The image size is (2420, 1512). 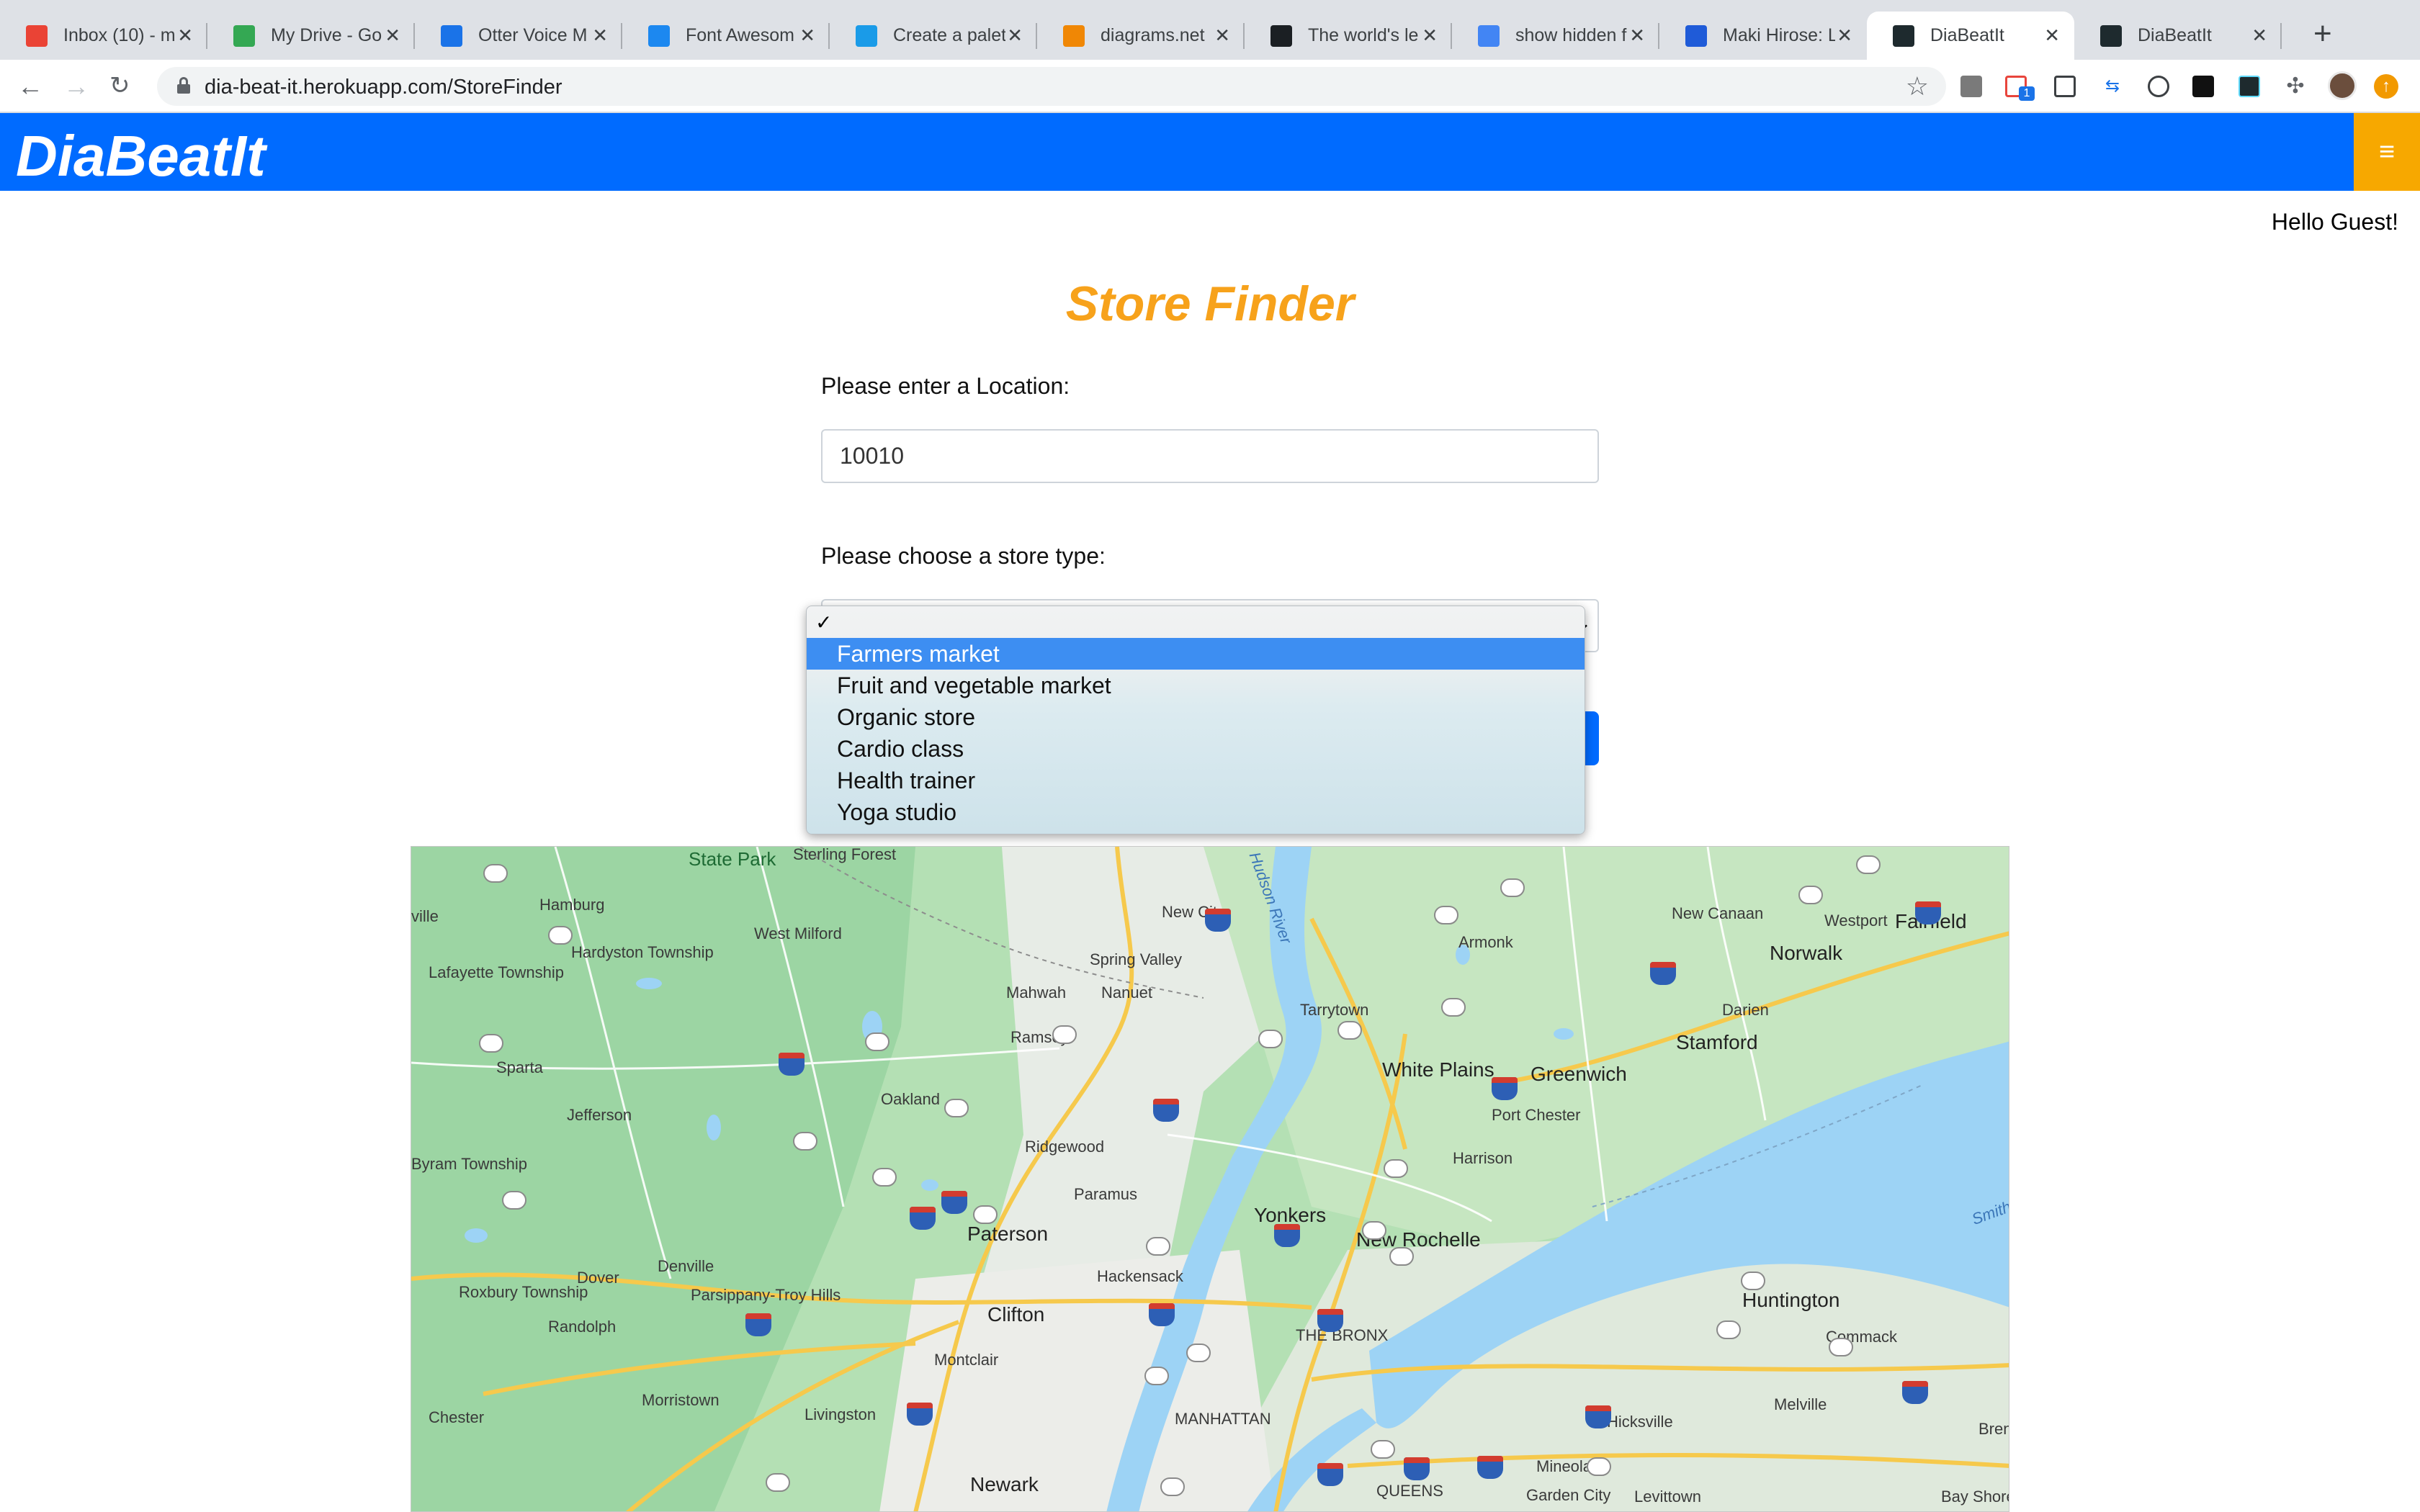 What do you see at coordinates (599, 1115) in the screenshot?
I see `map-place-label: Jefferson` at bounding box center [599, 1115].